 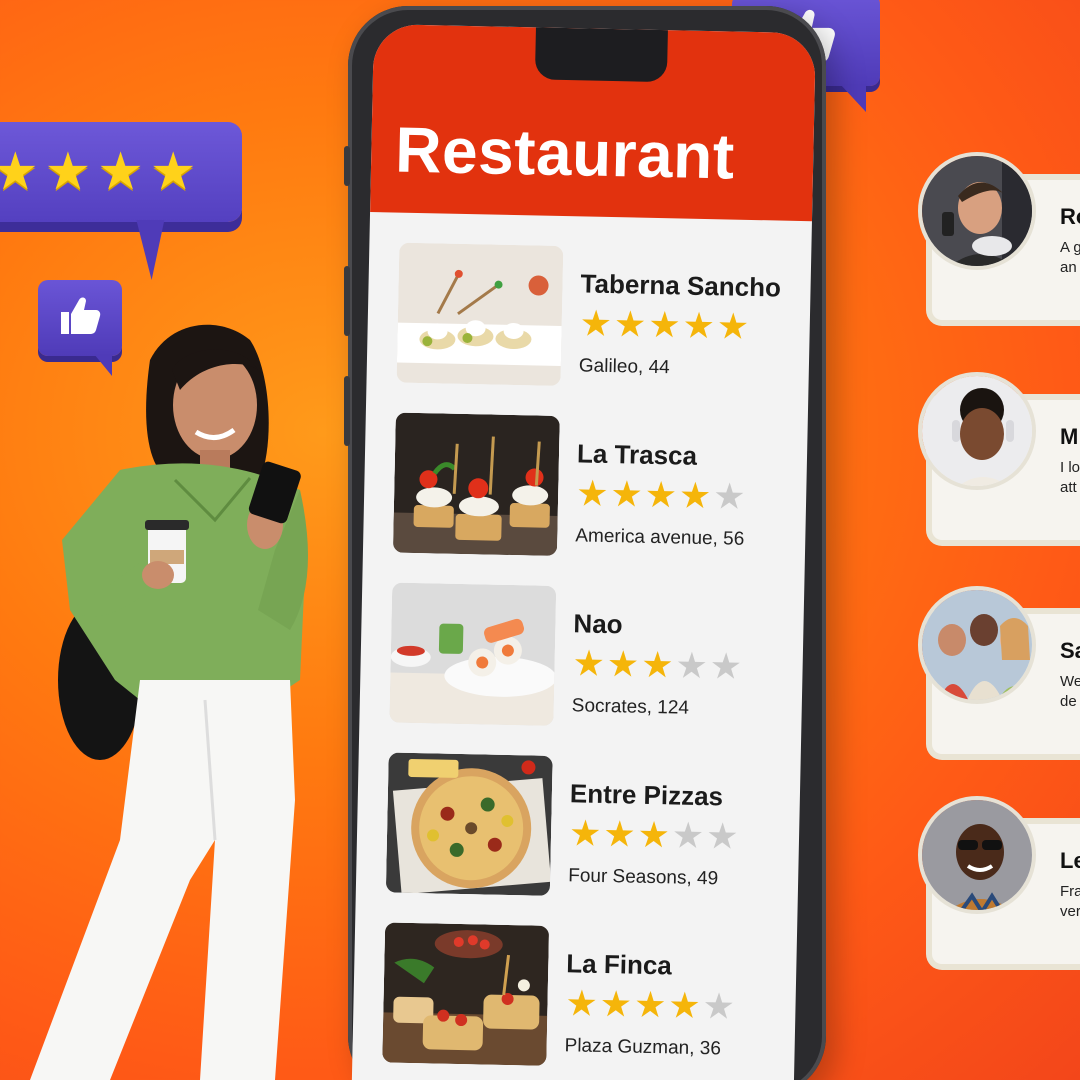 I want to click on restaurant-item: La Finca ★★★★★ Plaza Guzman, 36, so click(x=589, y=1001).